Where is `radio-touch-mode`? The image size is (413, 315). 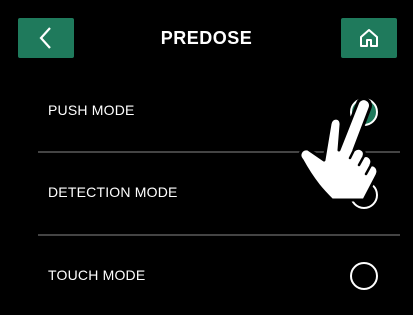
radio-touch-mode is located at coordinates (364, 276).